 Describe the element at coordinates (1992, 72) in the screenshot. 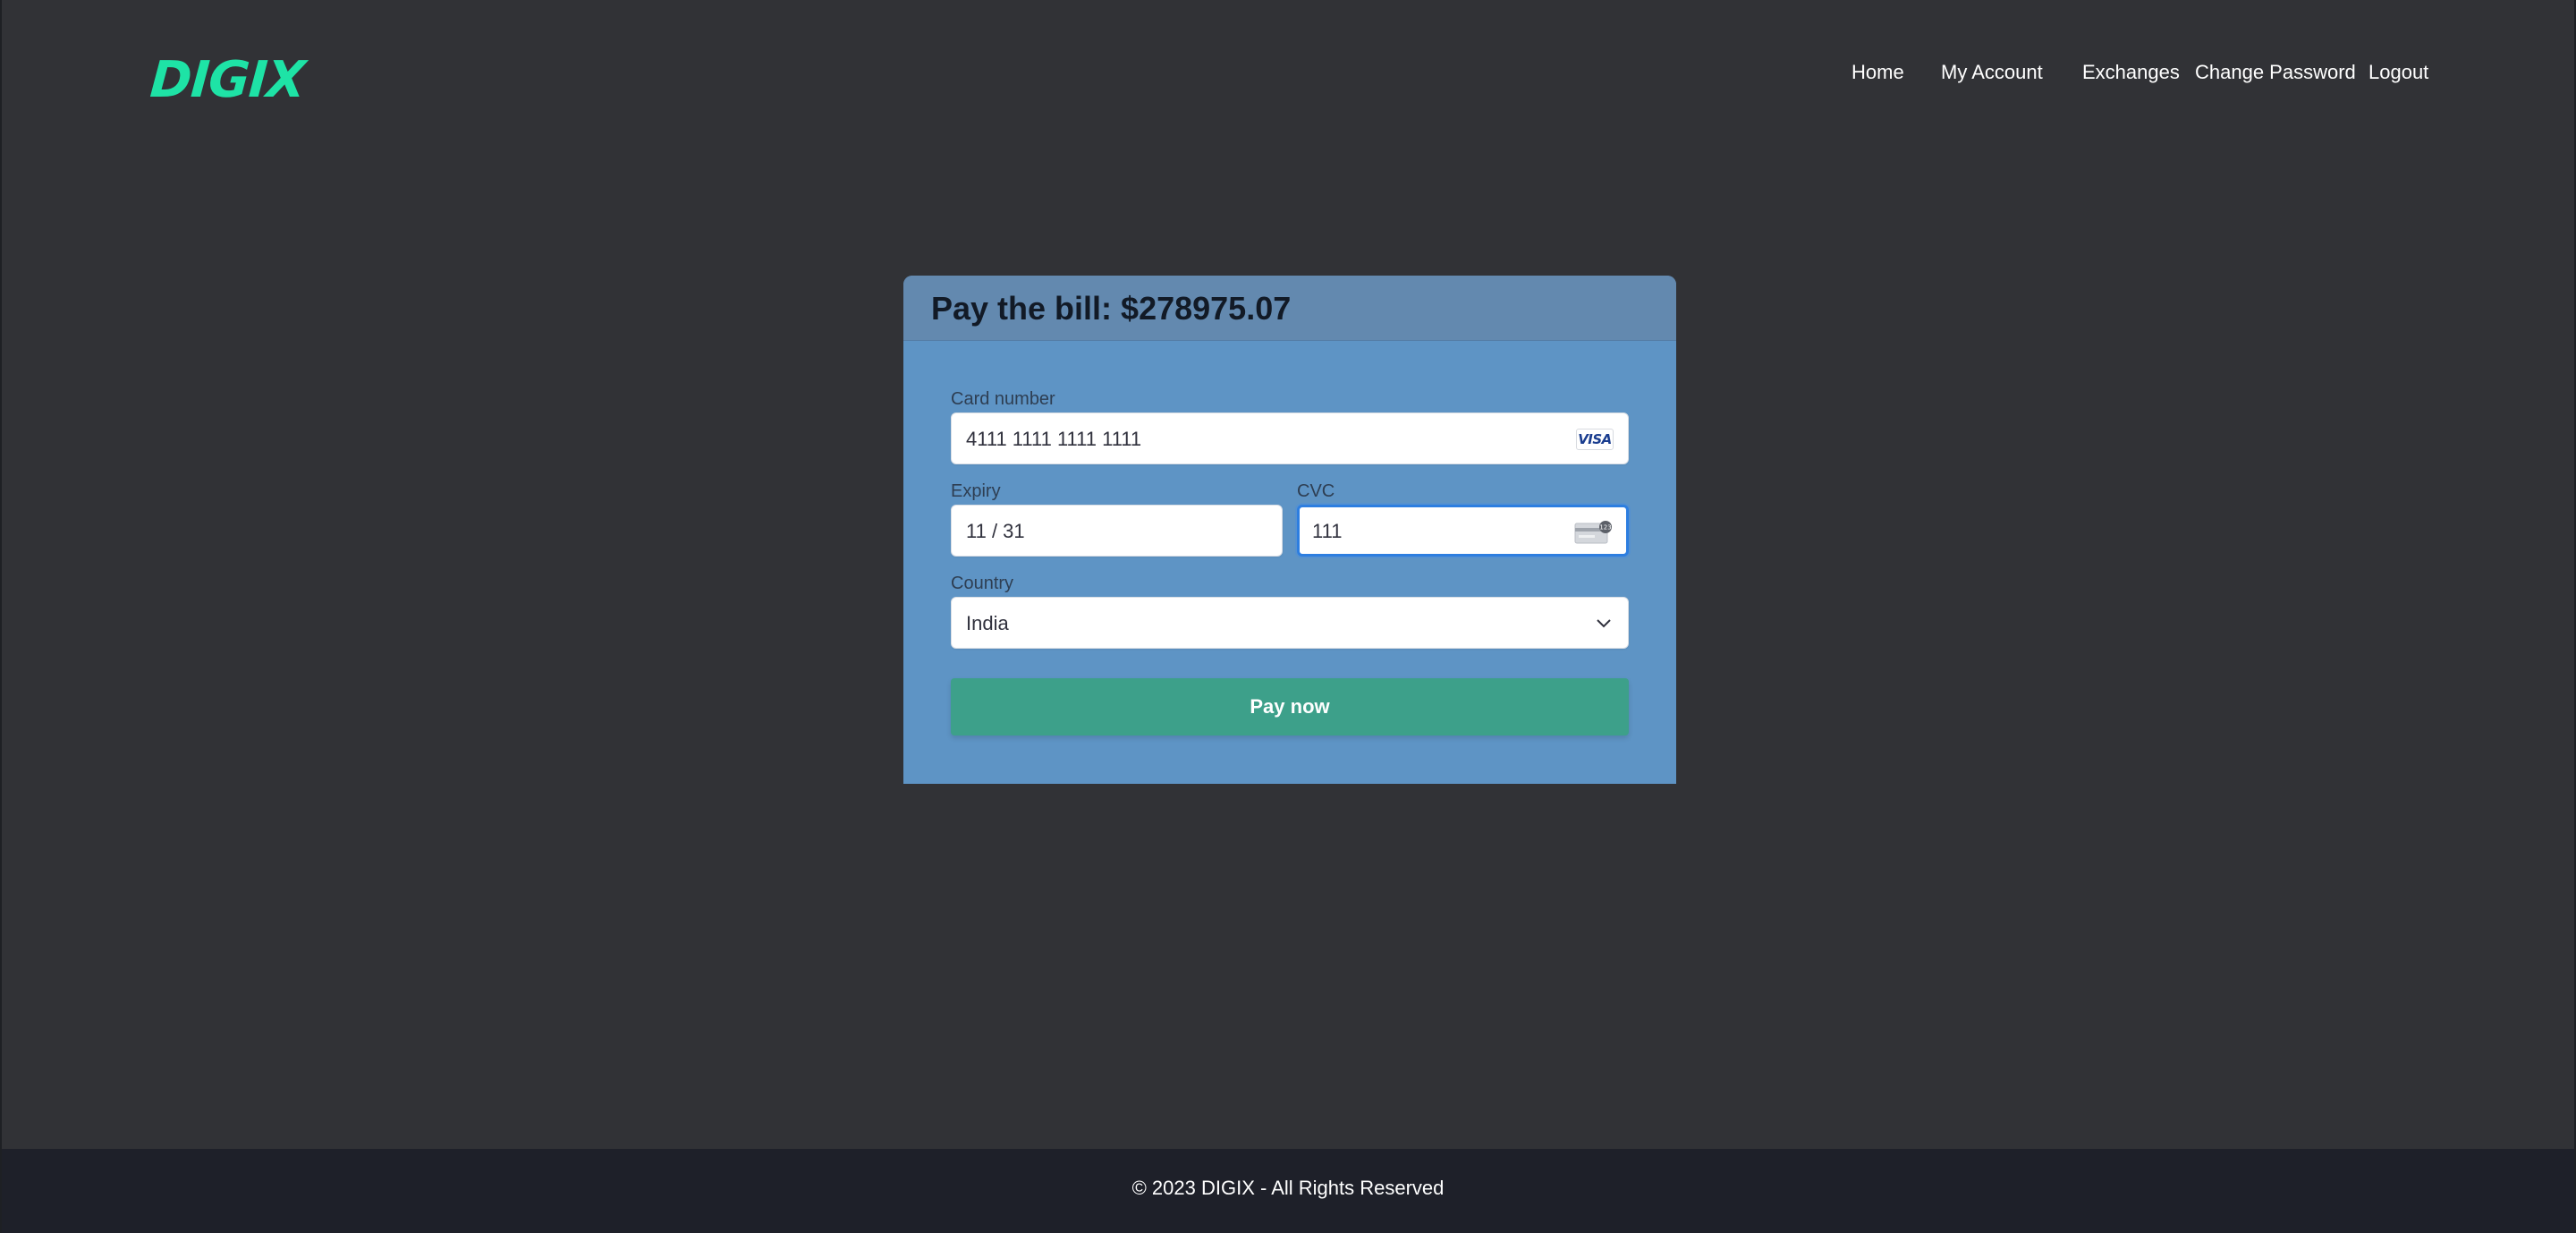

I see `nav-my-account-link: My Account` at that location.